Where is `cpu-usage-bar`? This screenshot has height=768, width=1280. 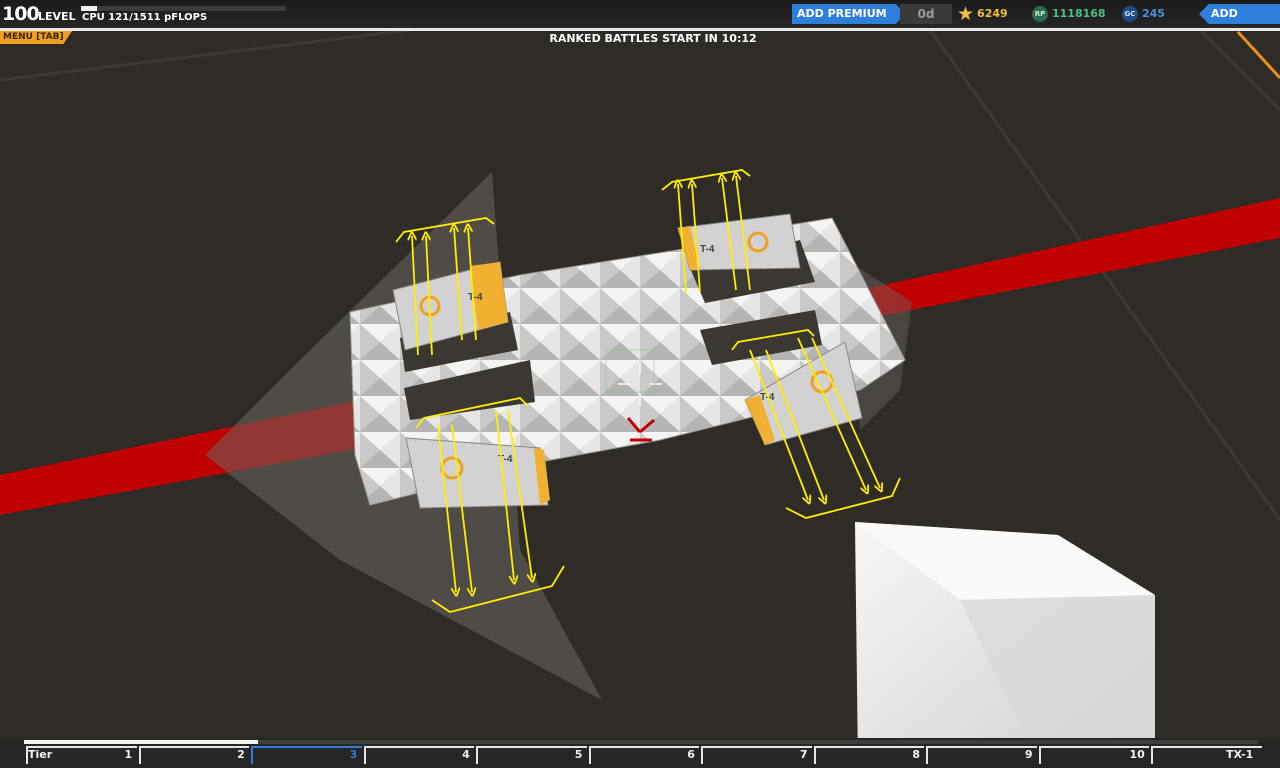 cpu-usage-bar is located at coordinates (183, 8).